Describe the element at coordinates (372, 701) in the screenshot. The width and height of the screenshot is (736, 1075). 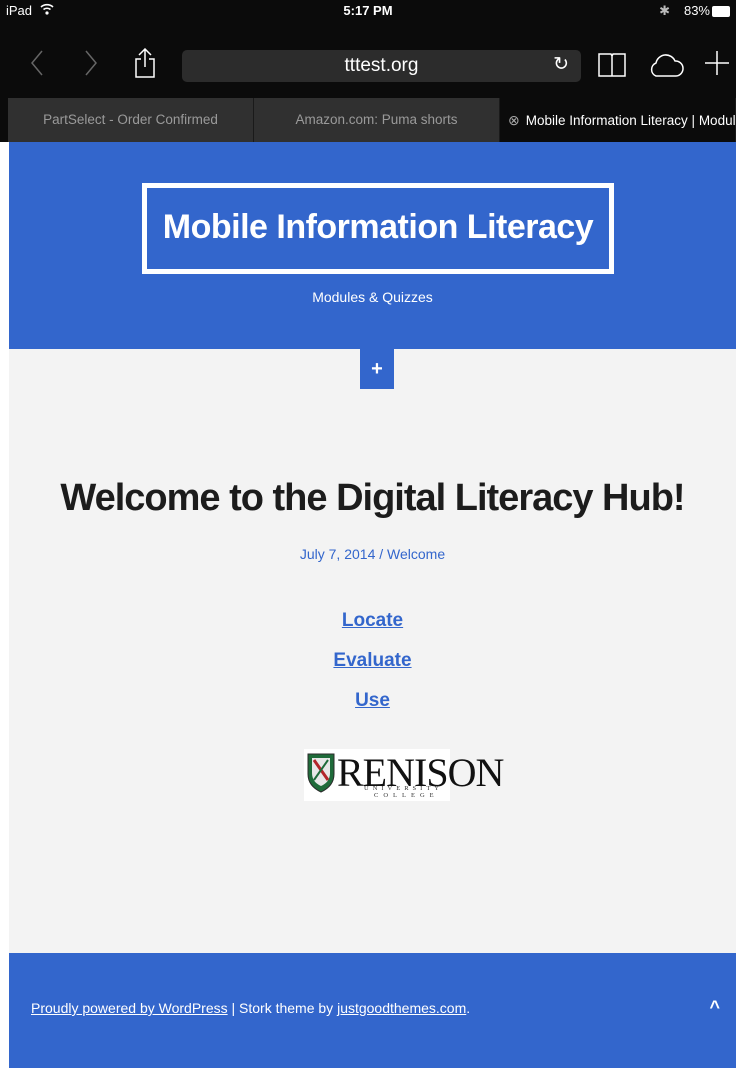
I see `link-use: Use` at that location.